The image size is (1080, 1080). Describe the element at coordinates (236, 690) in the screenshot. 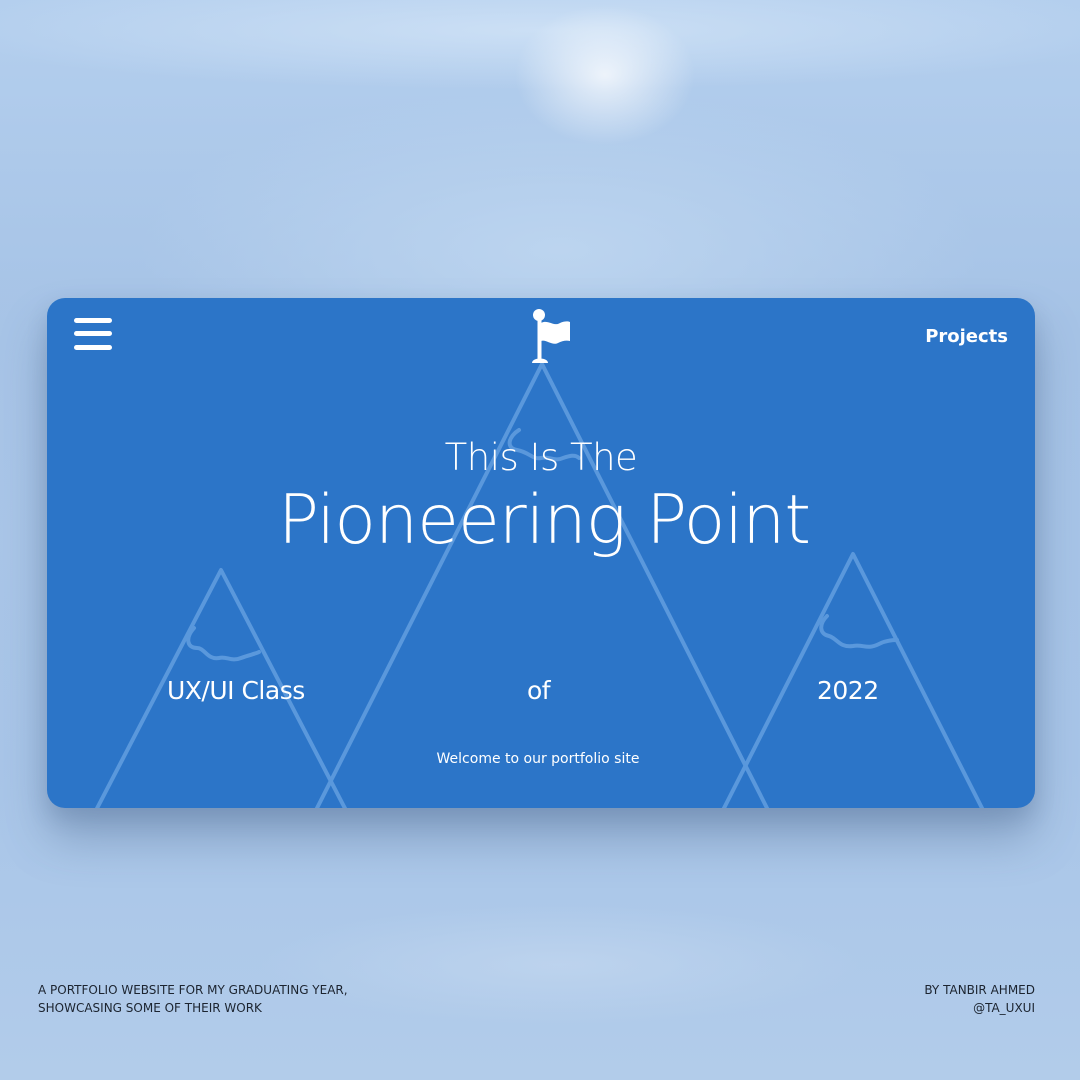

I see `class-label: UX/UI Class` at that location.